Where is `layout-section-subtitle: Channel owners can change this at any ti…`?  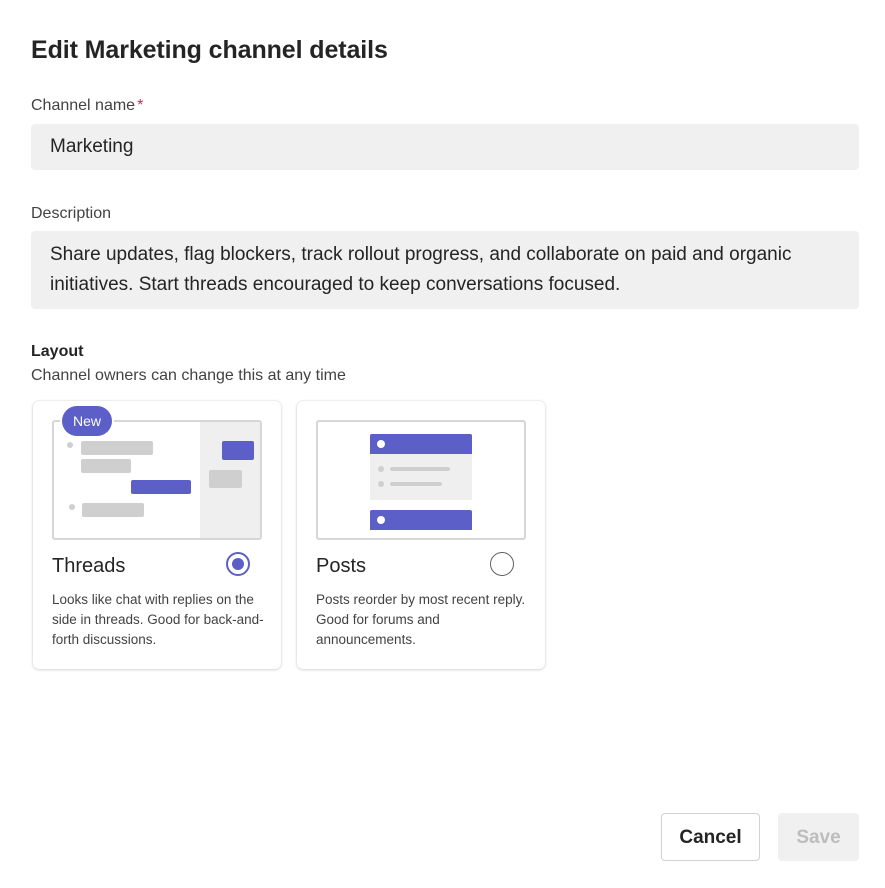 layout-section-subtitle: Channel owners can change this at any ti… is located at coordinates (188, 375).